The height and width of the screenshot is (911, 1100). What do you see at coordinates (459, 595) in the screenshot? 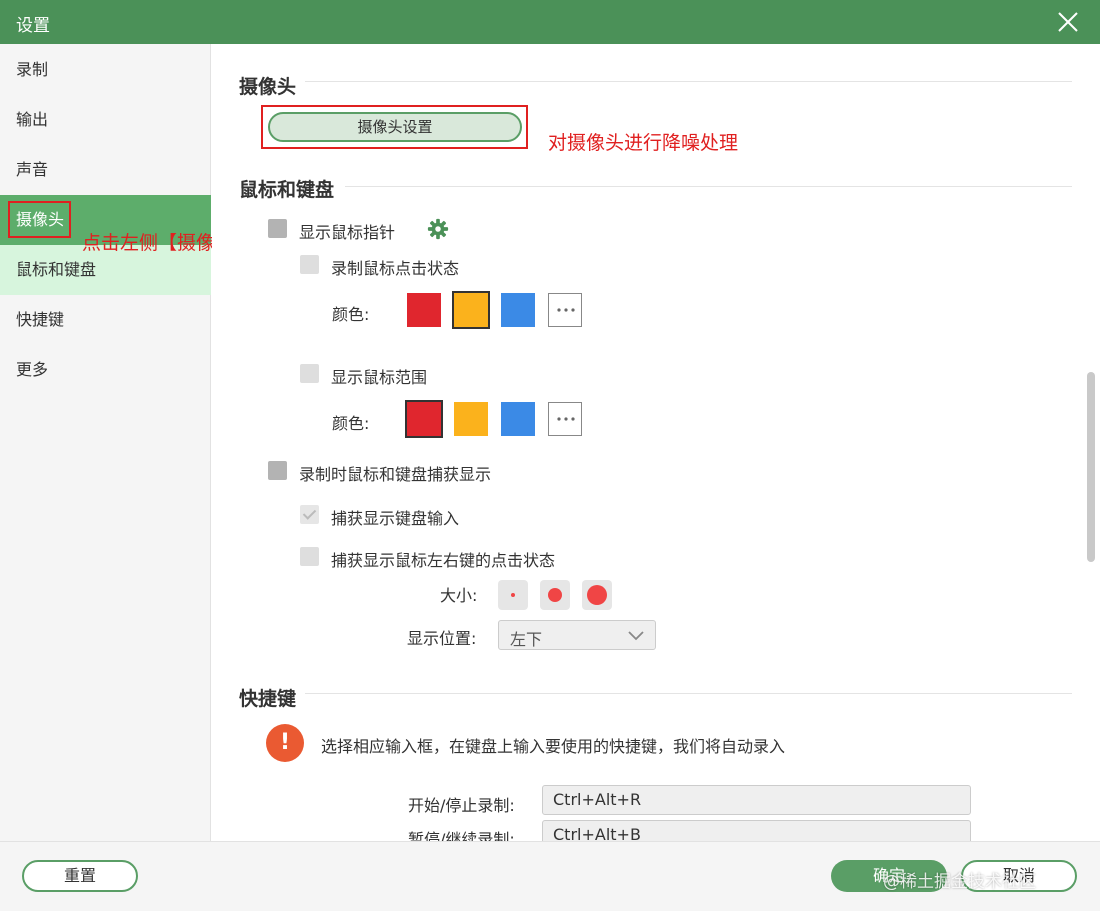
I see `size-label: 大小:` at bounding box center [459, 595].